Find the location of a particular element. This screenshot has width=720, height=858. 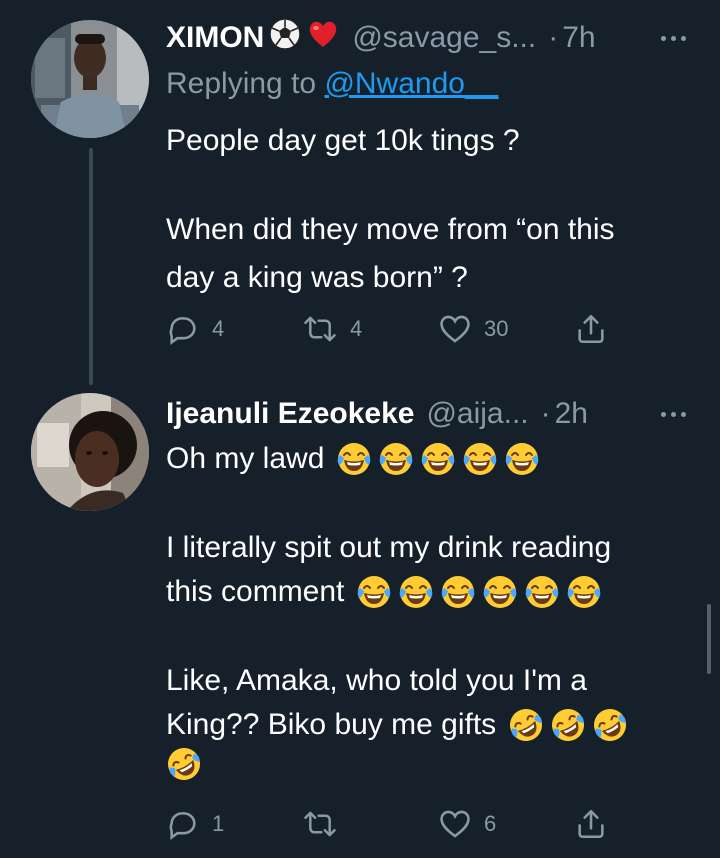

tweet-text-row: this comment is located at coordinates (384, 592).